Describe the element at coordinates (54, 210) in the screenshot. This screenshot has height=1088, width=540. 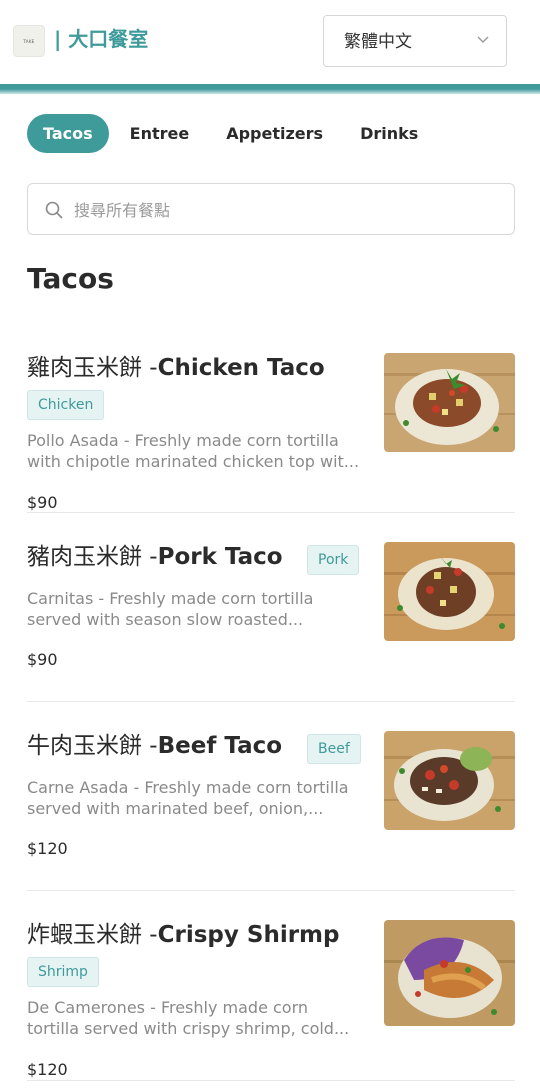
I see `search-icon` at that location.